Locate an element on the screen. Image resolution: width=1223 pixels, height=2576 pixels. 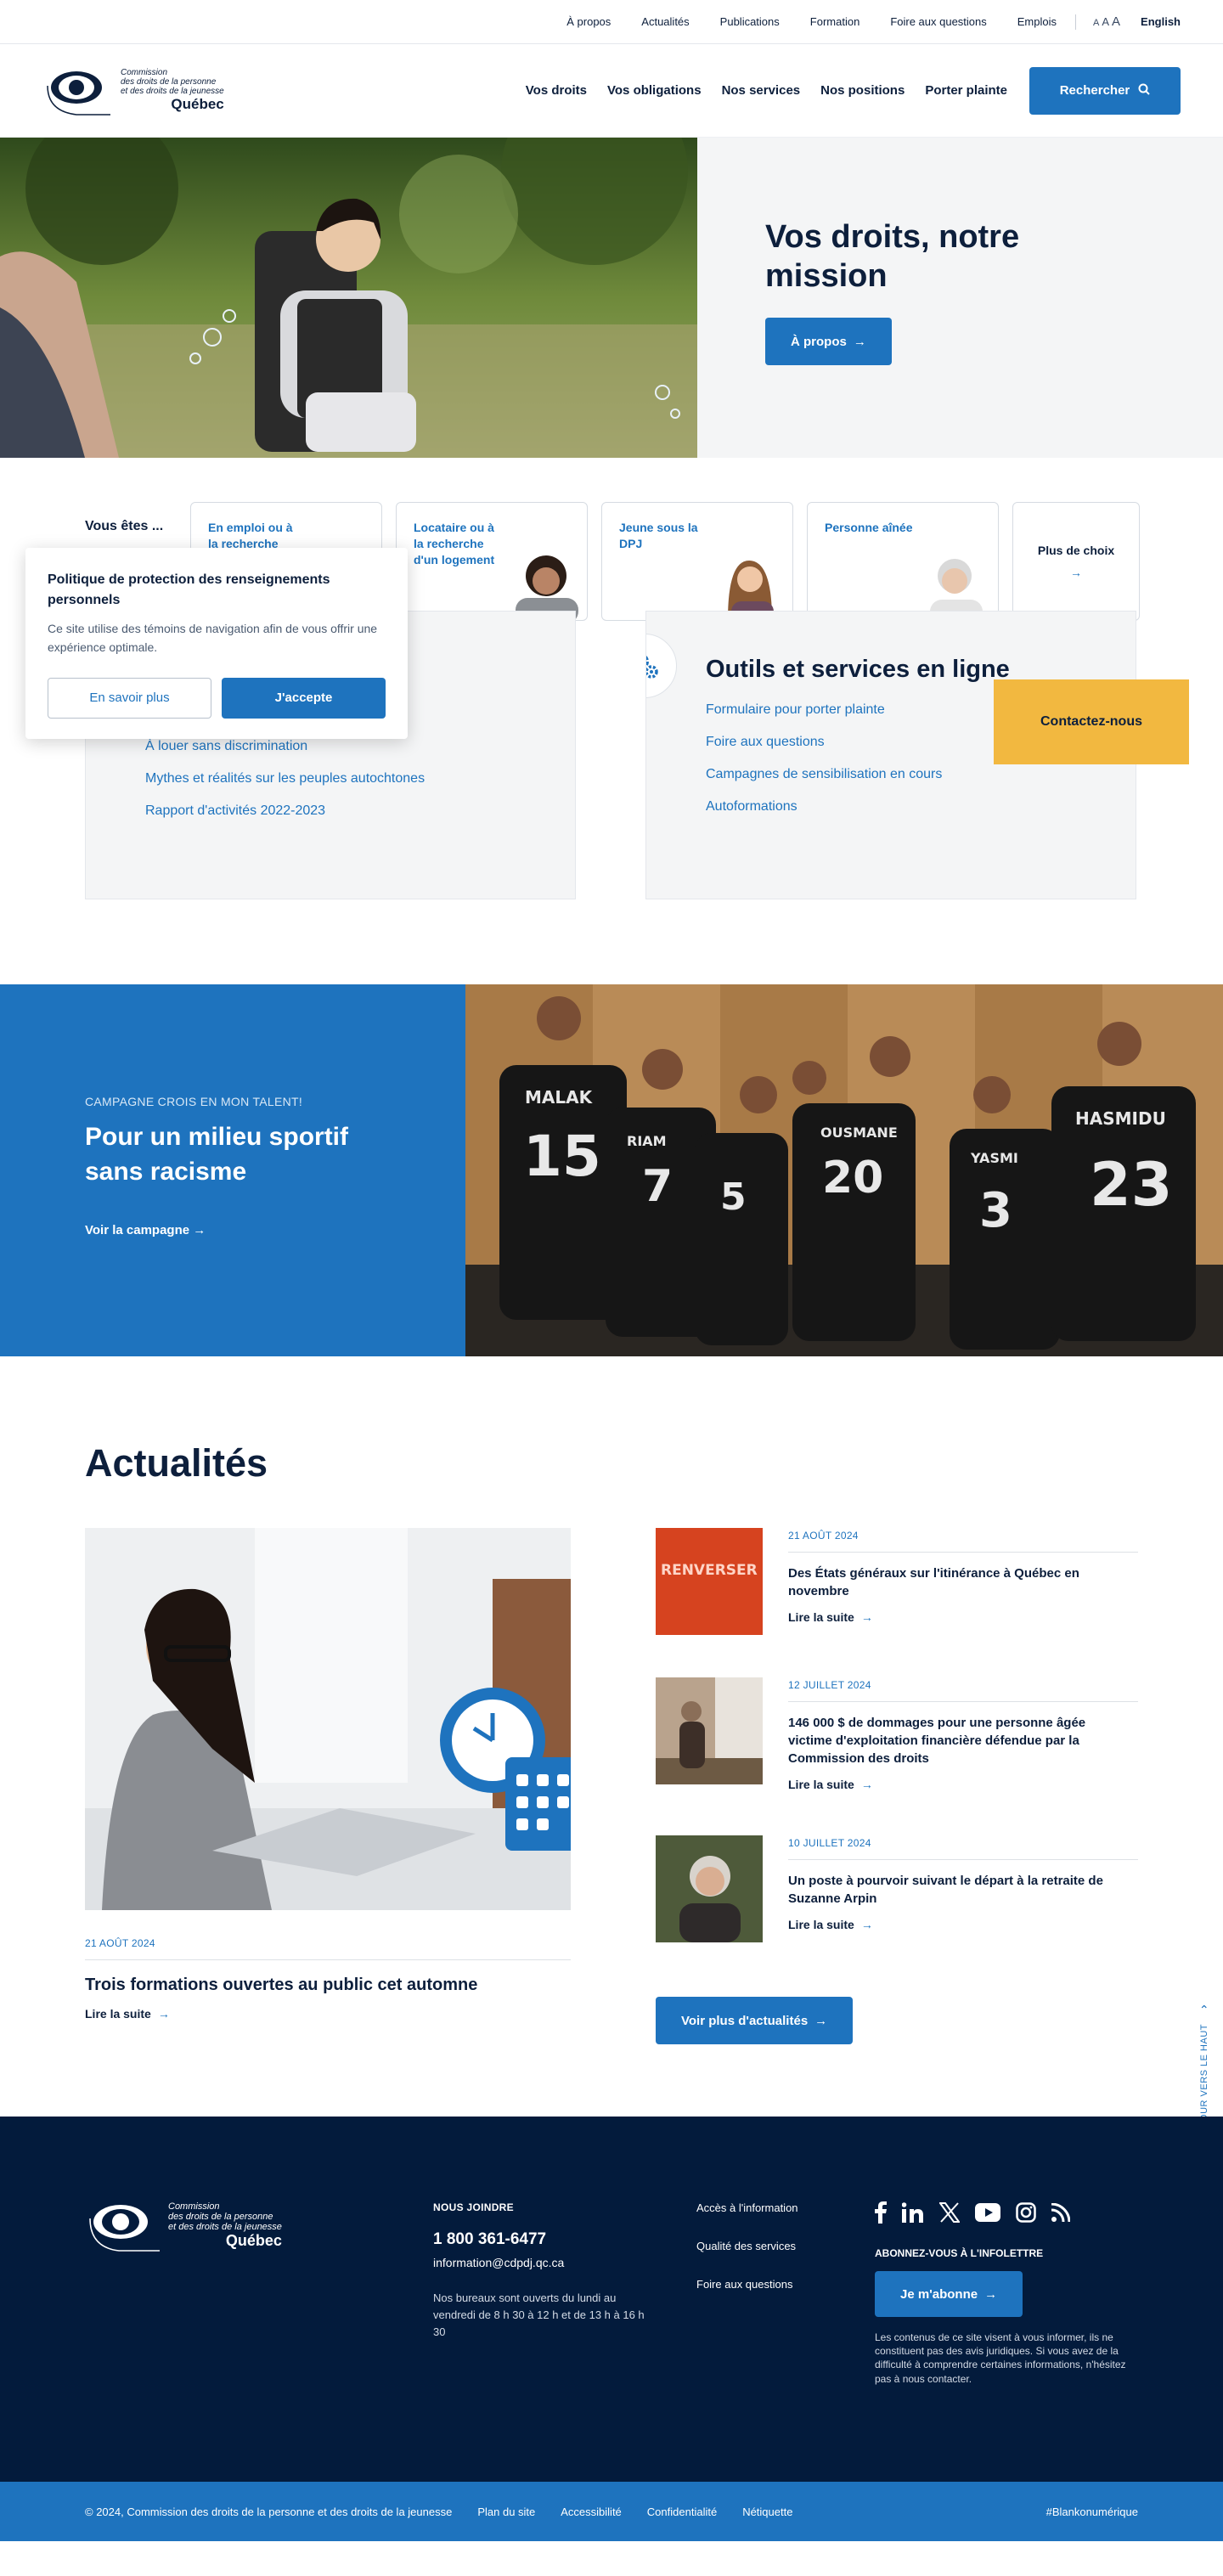
panel-link: À louer sans discrimination is located at coordinates (360, 746).